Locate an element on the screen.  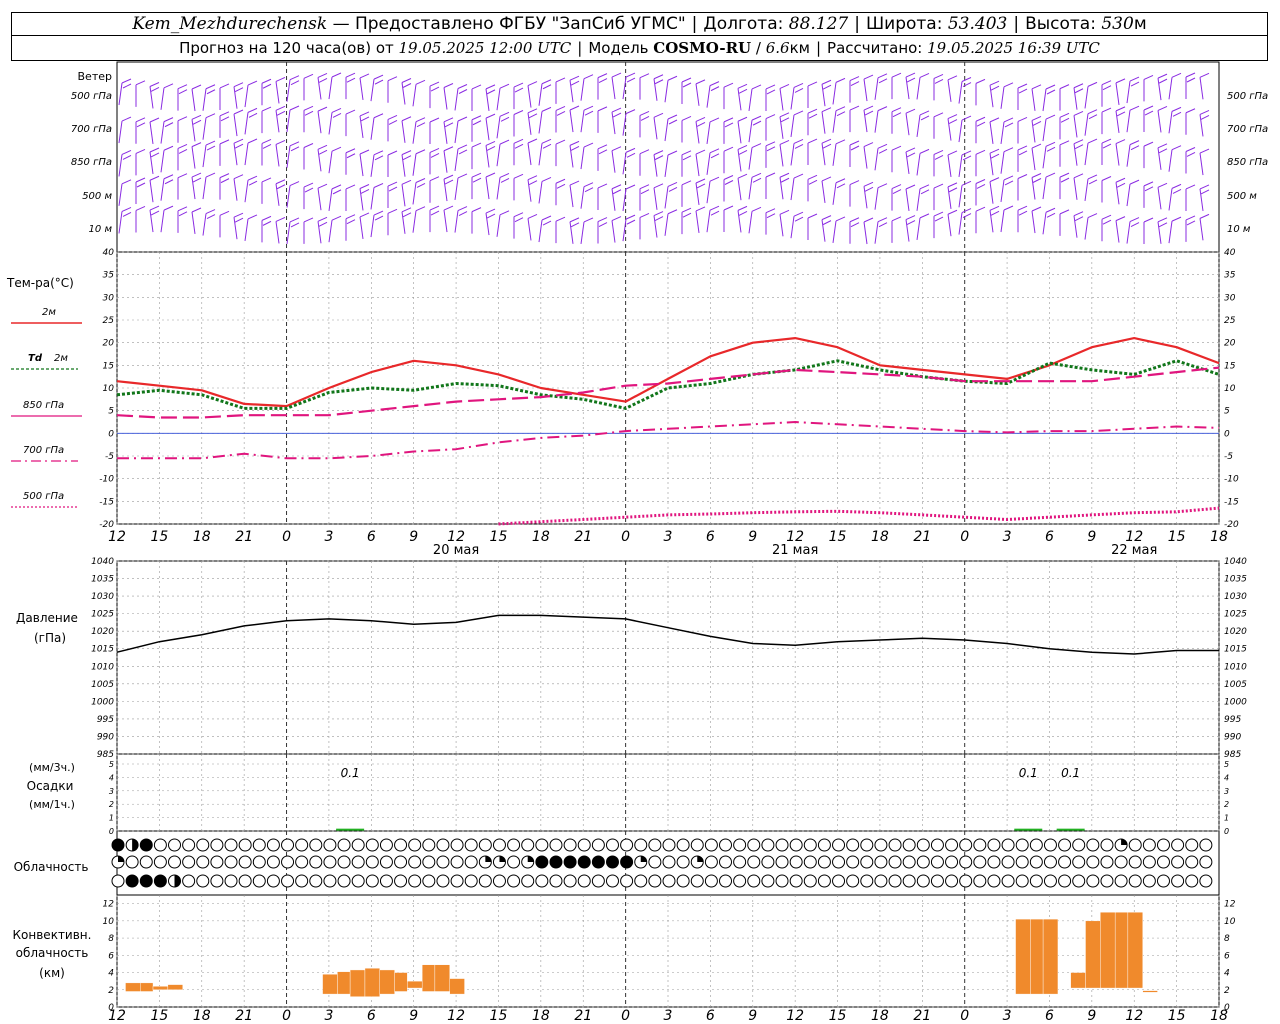
temp-ytick-left: 15 is located at coordinates (109, 366).